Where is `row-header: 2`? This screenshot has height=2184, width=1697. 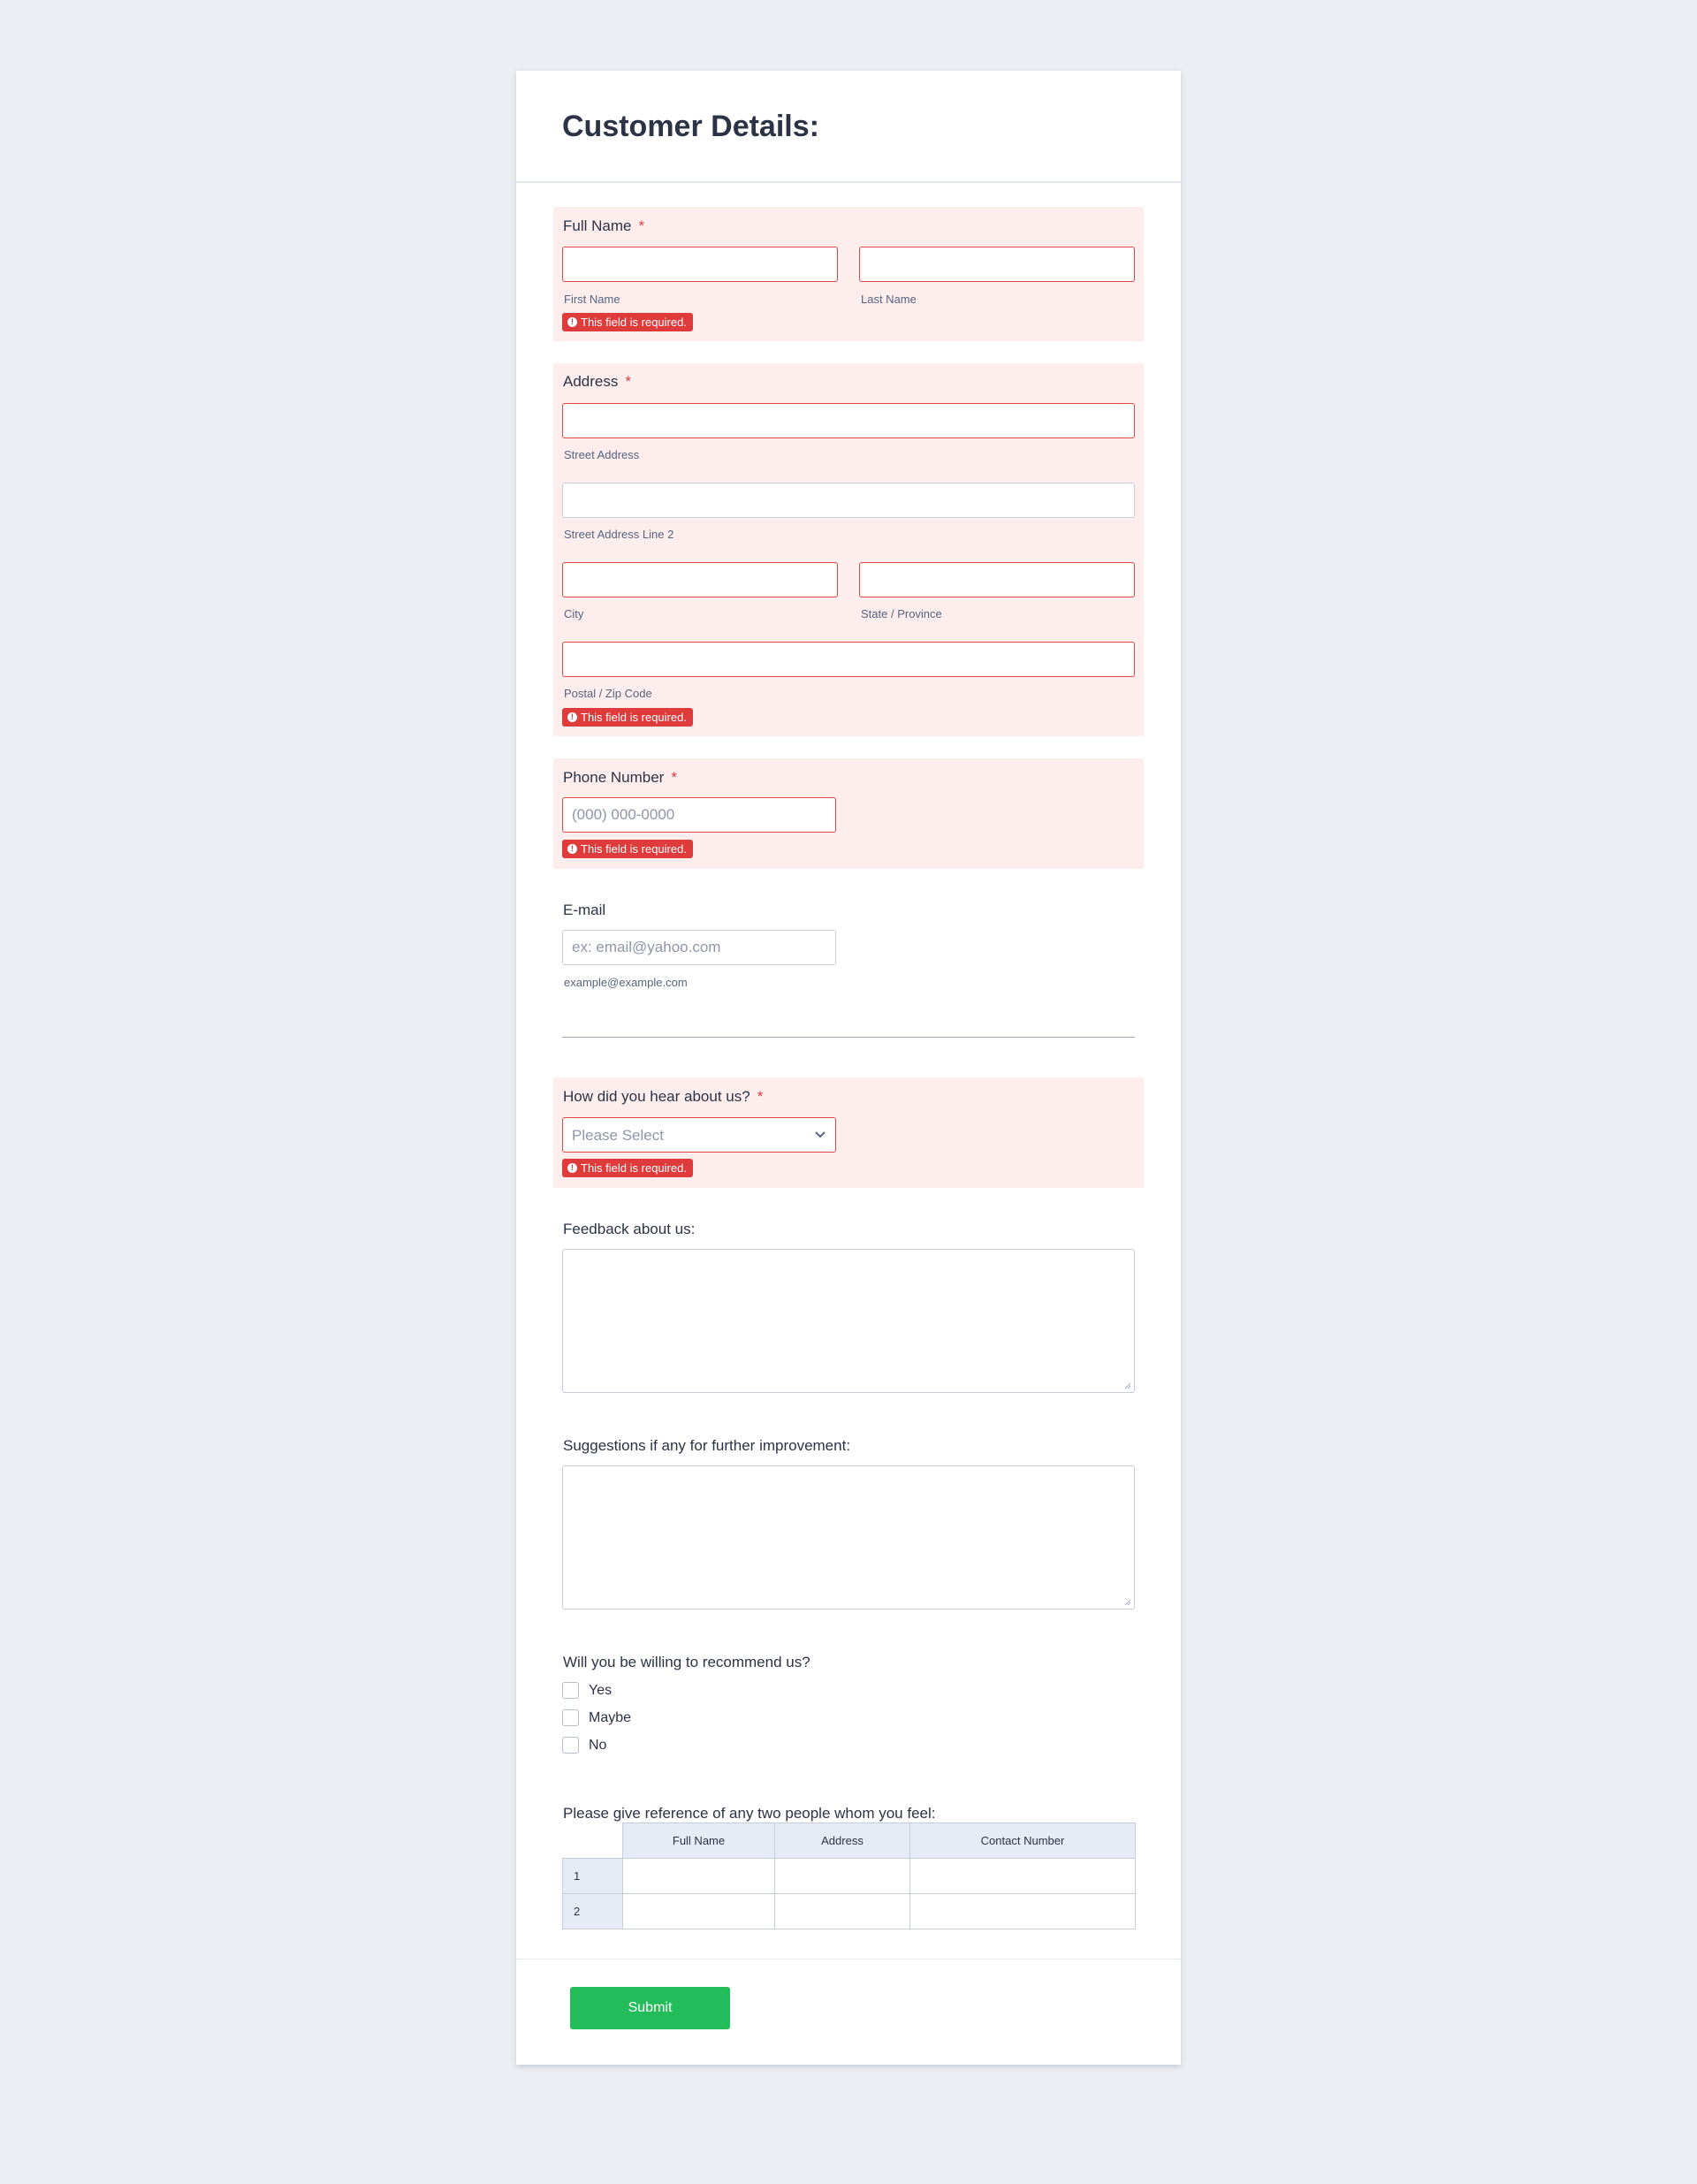 row-header: 2 is located at coordinates (593, 1911).